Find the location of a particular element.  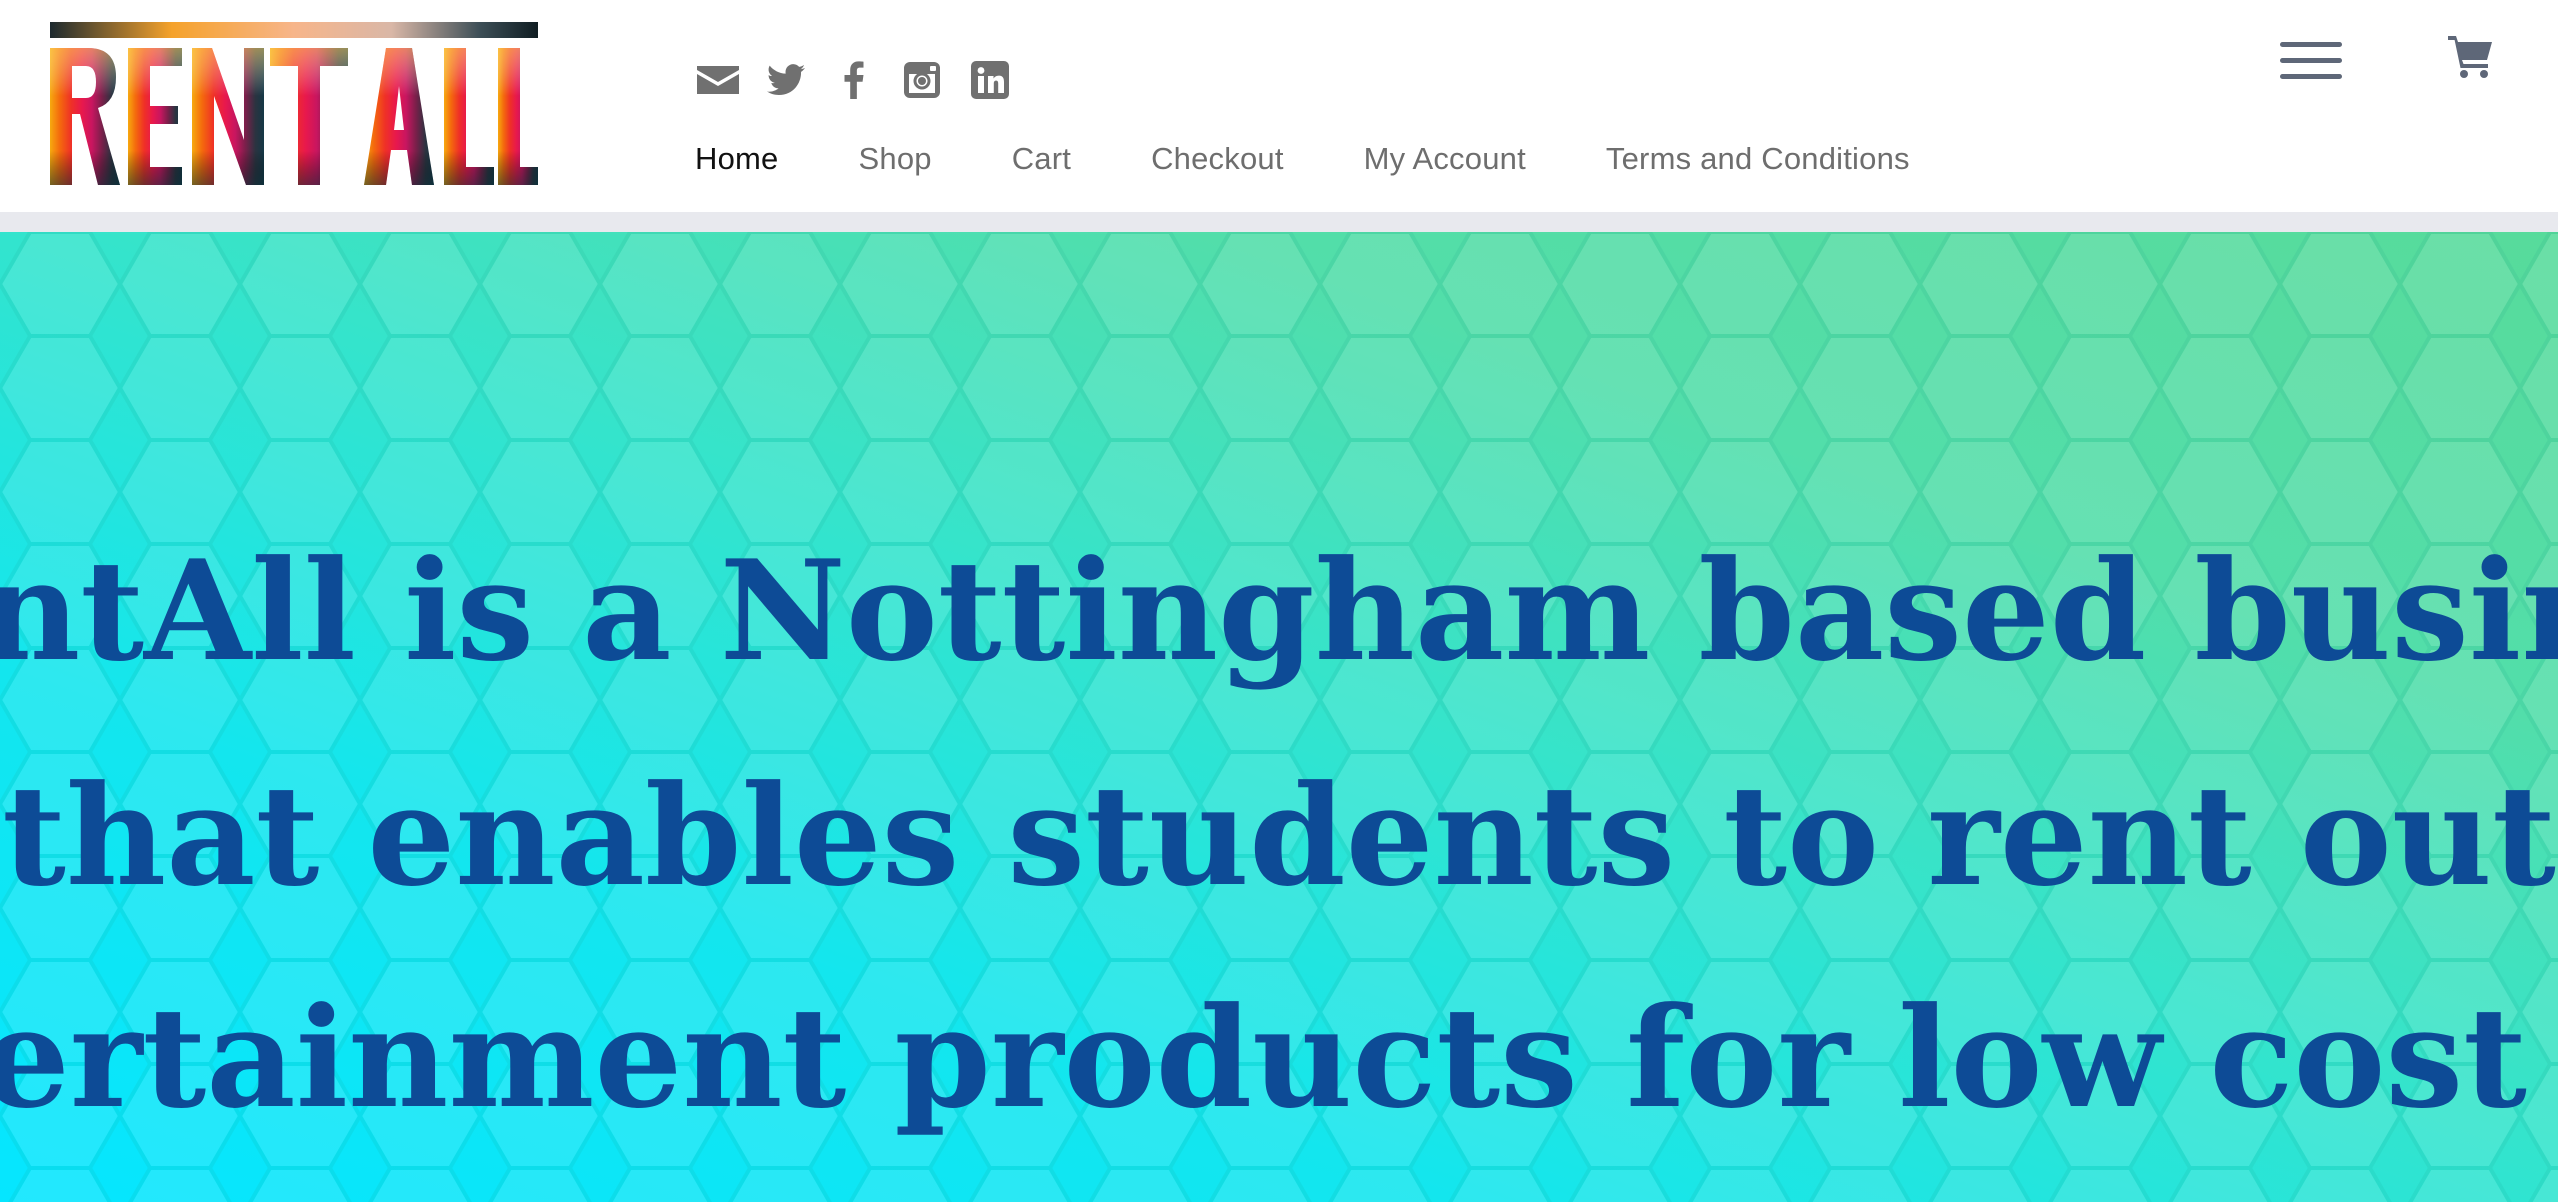

shopping-cart-icon is located at coordinates (2470, 56).